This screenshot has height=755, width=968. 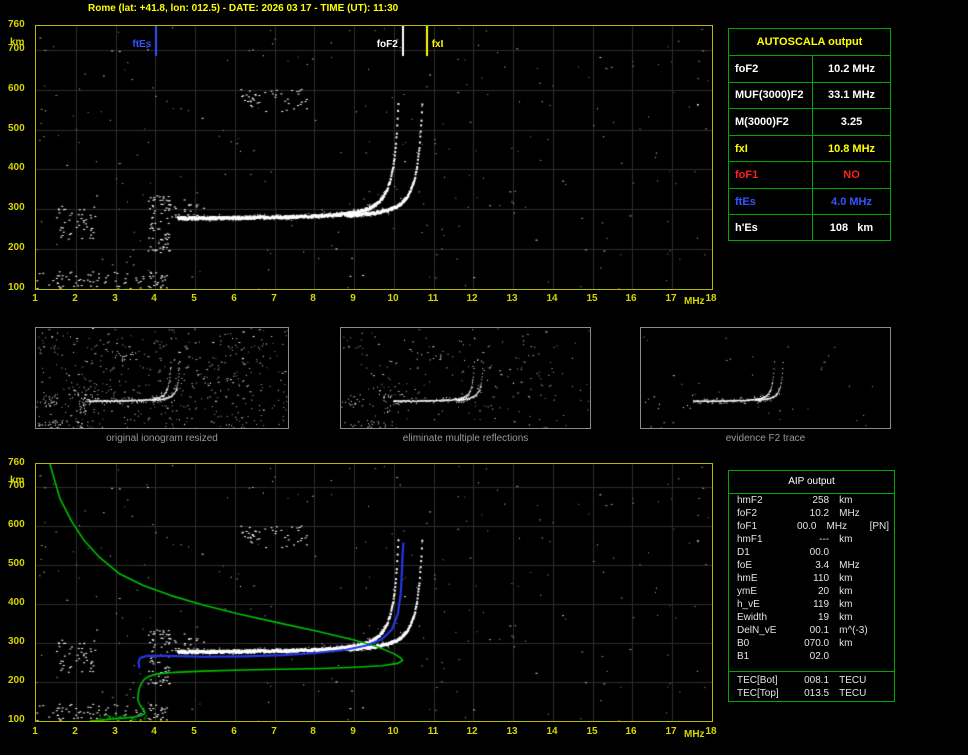 I want to click on aip-label: TEC[Top], so click(x=758, y=693).